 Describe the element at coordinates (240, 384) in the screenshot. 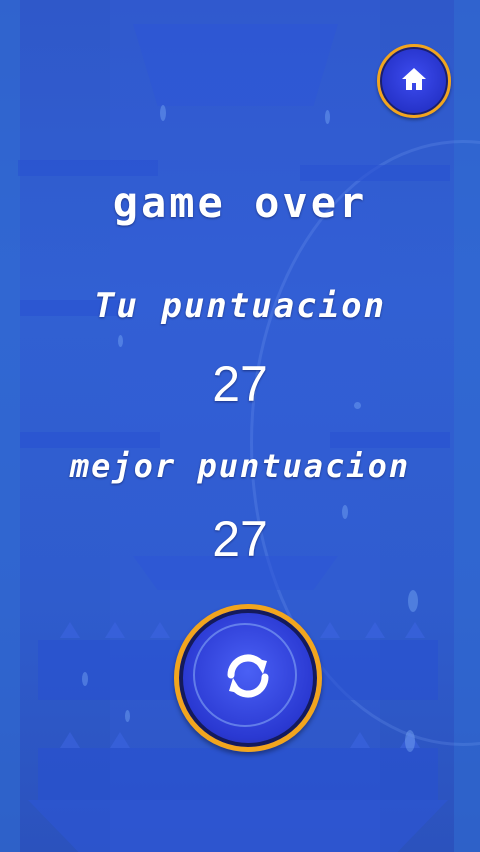

I see `current-score-value: 27` at that location.